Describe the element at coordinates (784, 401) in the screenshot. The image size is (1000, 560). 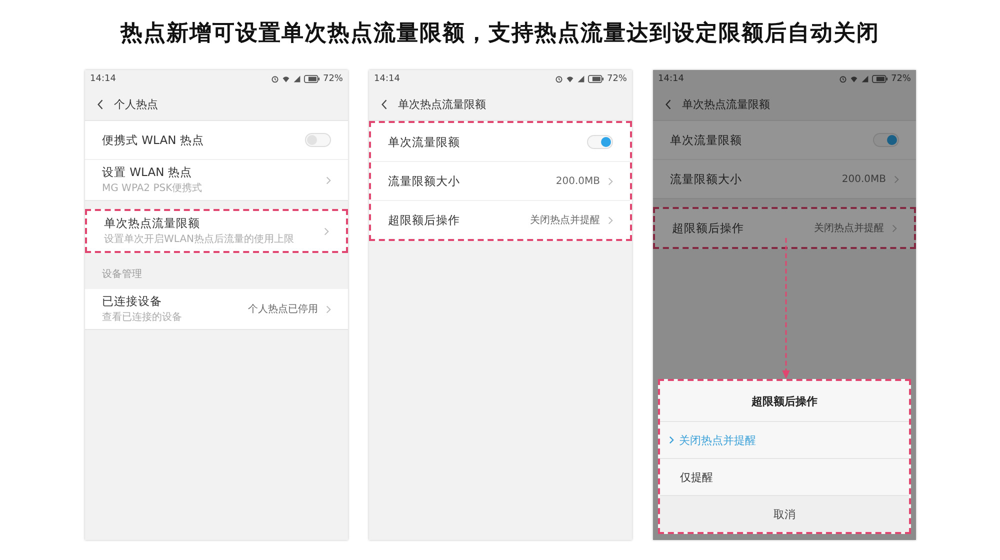
I see `dialog-title: 超限额后操作` at that location.